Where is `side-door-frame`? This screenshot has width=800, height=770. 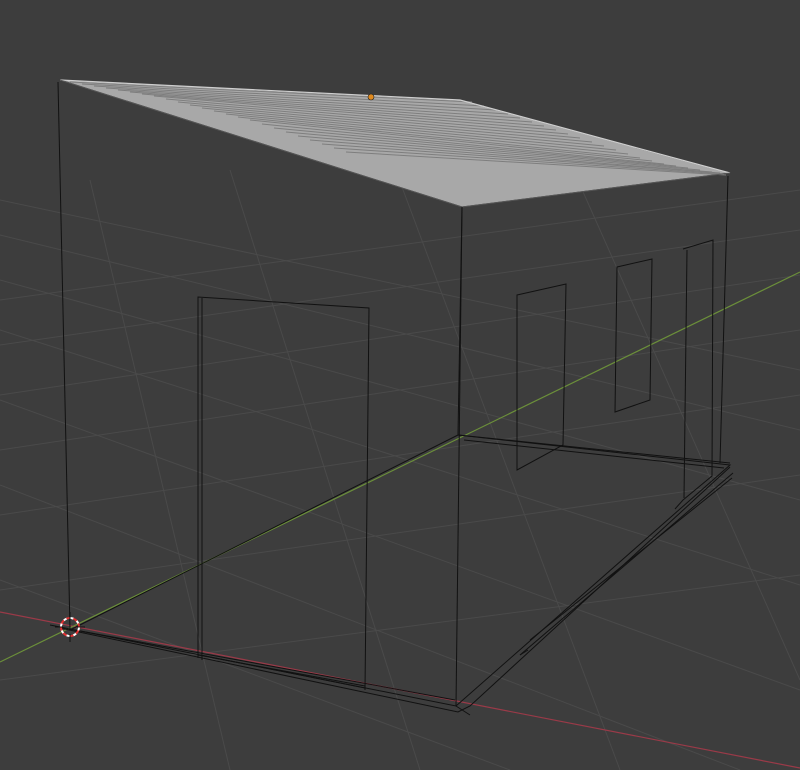 side-door-frame is located at coordinates (694, 374).